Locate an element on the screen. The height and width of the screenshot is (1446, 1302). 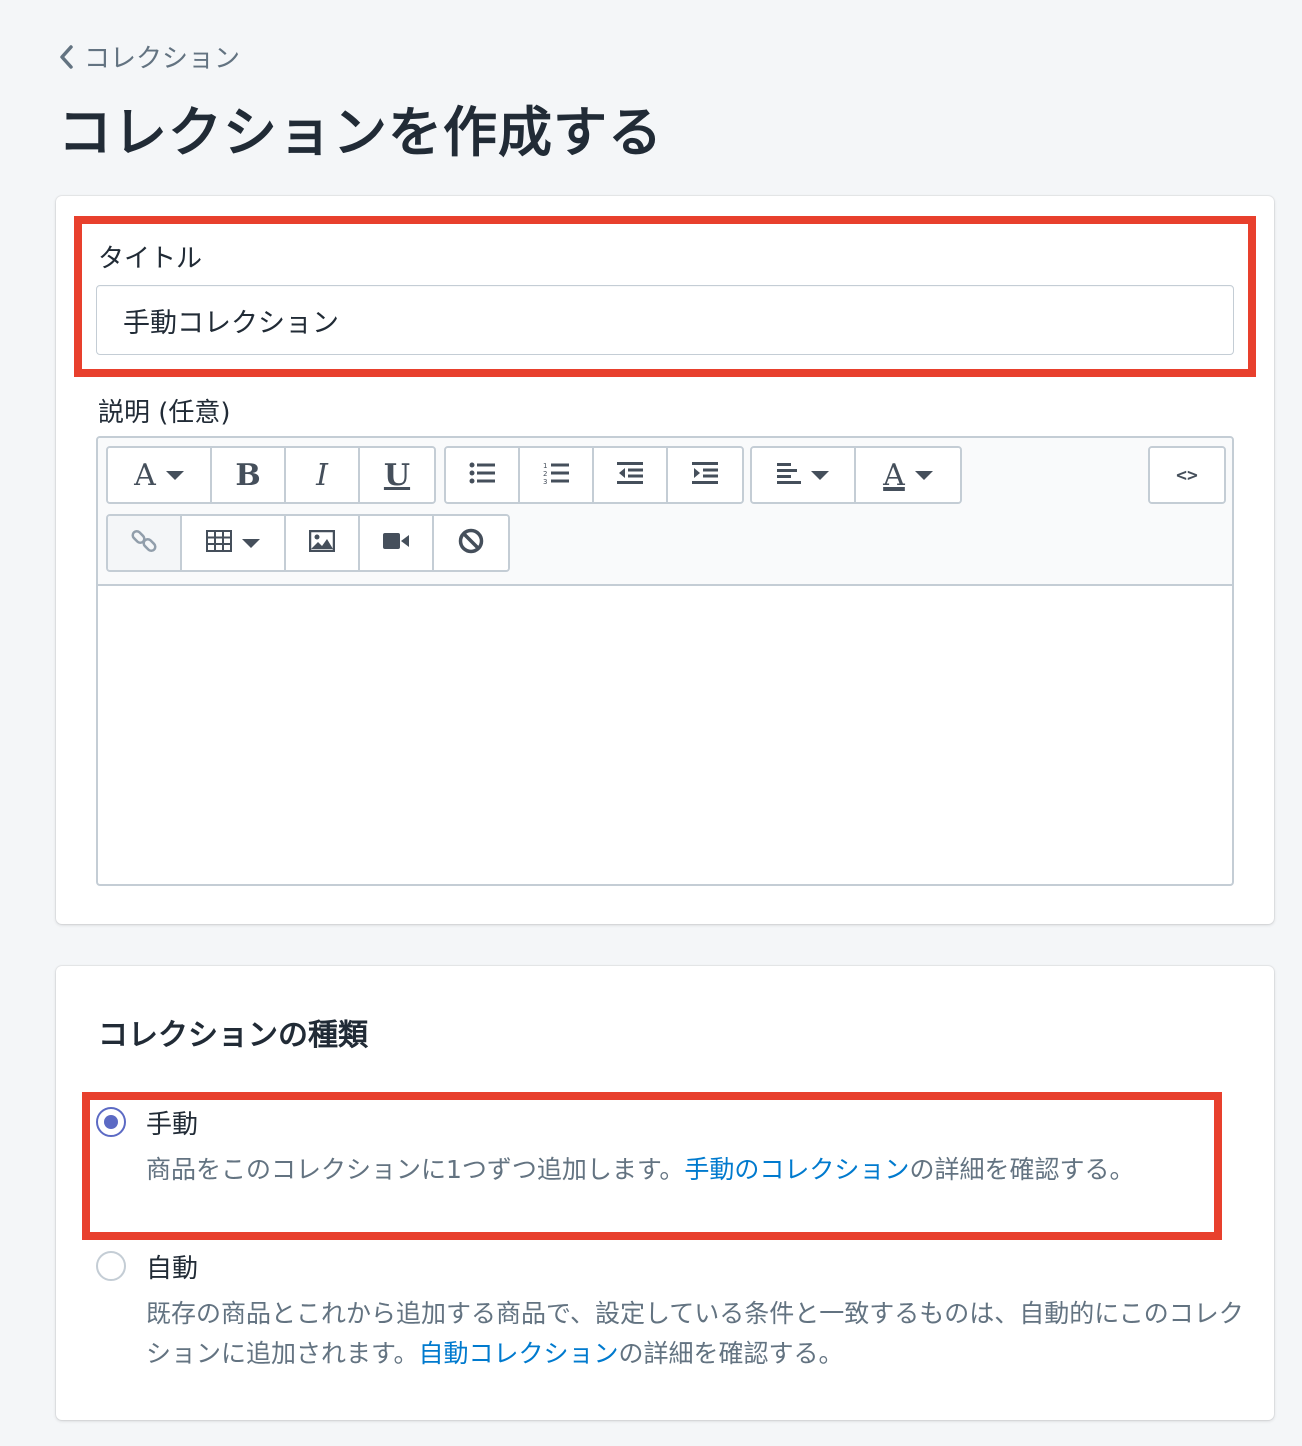
text-color-button: A is located at coordinates (908, 475).